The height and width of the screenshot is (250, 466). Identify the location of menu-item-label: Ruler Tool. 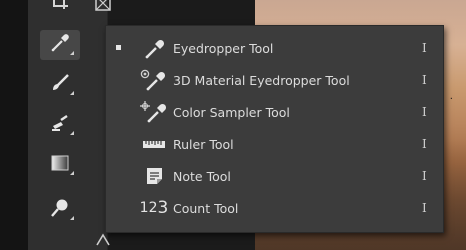
(203, 144).